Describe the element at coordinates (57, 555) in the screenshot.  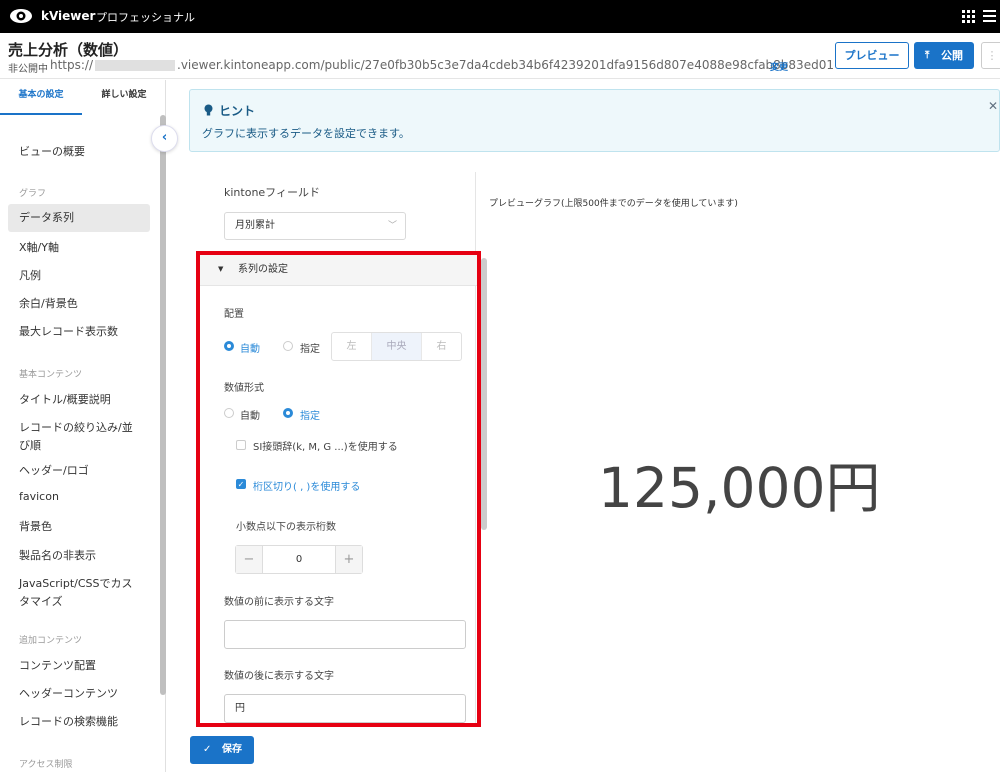
I see `sidebar-item-hide-product: 製品名の非表示` at that location.